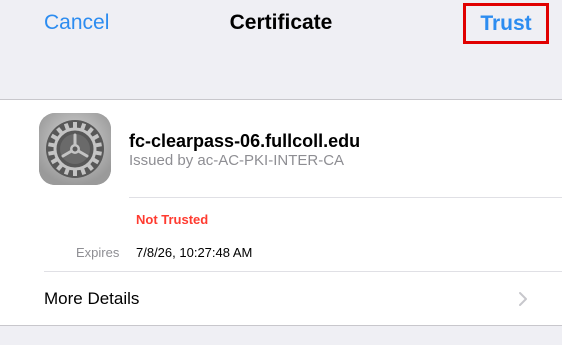 This screenshot has width=562, height=345. Describe the element at coordinates (75, 149) in the screenshot. I see `settings-gear-icon` at that location.